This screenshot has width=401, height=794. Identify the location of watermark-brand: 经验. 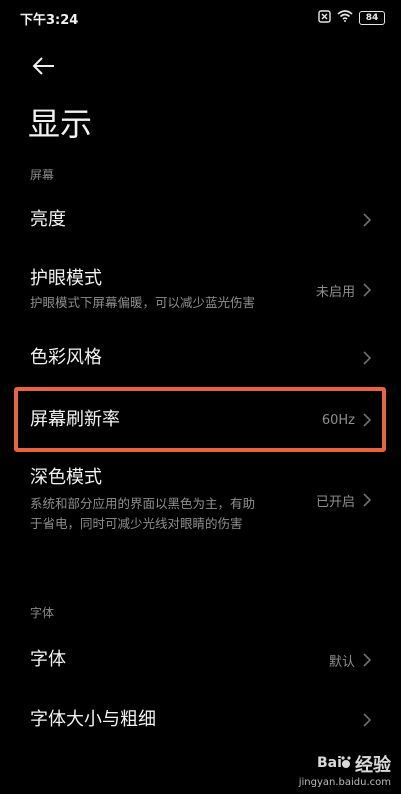
(373, 765).